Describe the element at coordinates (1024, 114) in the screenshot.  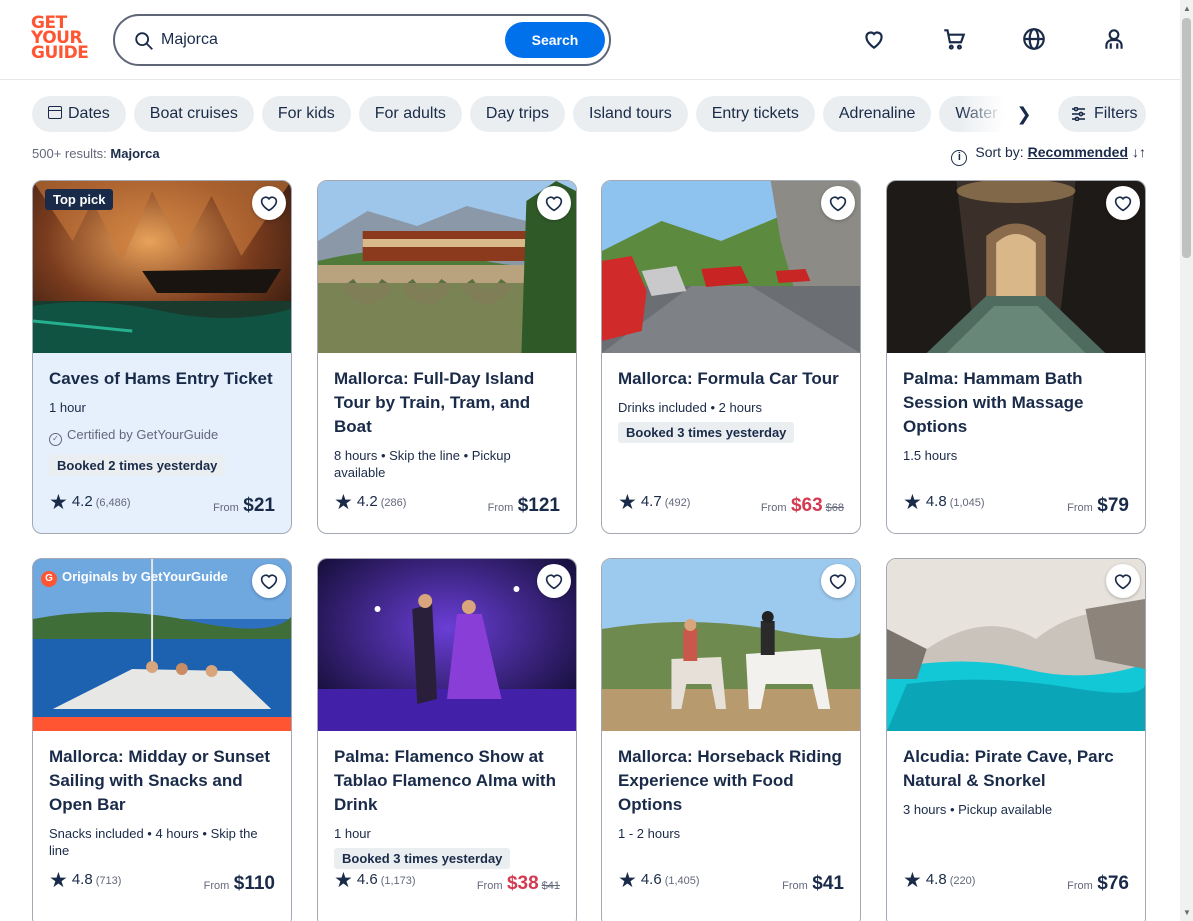
I see `chevron-right-icon: ❯` at that location.